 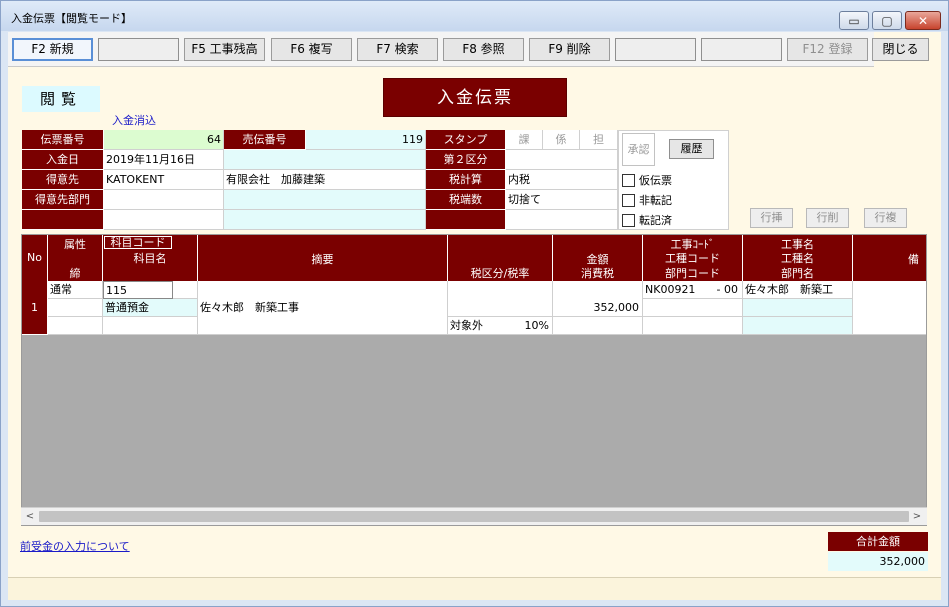 I want to click on provisional-label: 仮伝票, so click(x=655, y=180).